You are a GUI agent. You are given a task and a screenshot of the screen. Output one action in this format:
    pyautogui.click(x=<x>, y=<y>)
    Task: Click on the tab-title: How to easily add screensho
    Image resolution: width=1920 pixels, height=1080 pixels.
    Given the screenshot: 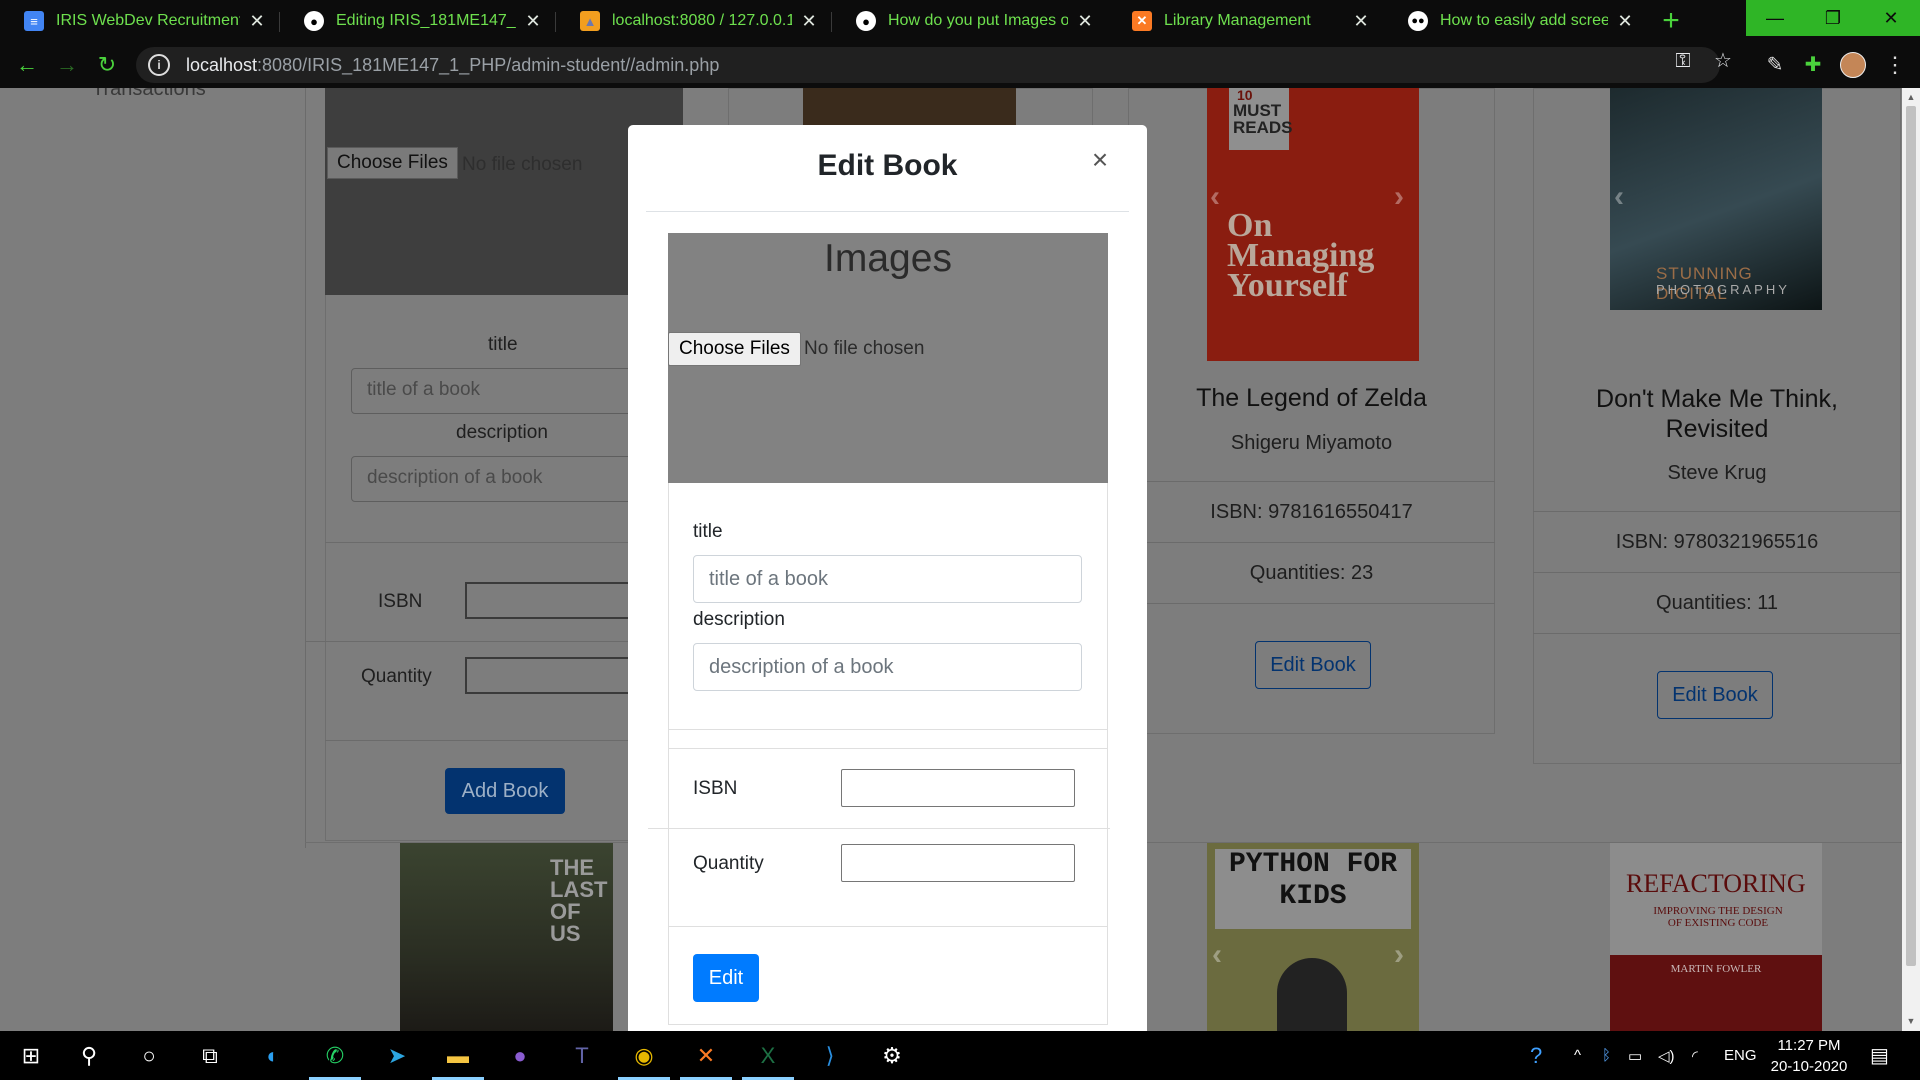 What is the action you would take?
    pyautogui.click(x=1524, y=20)
    